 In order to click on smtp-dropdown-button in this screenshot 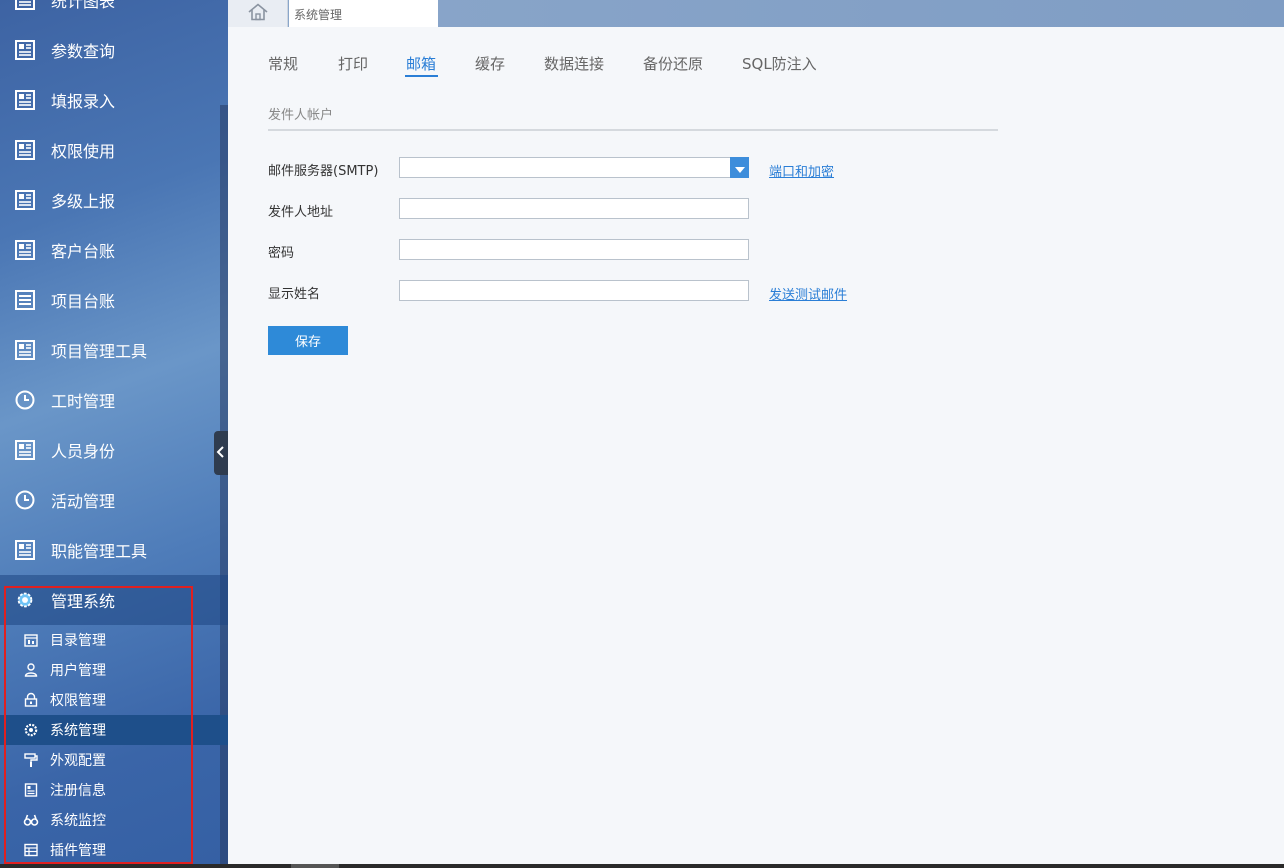, I will do `click(739, 167)`.